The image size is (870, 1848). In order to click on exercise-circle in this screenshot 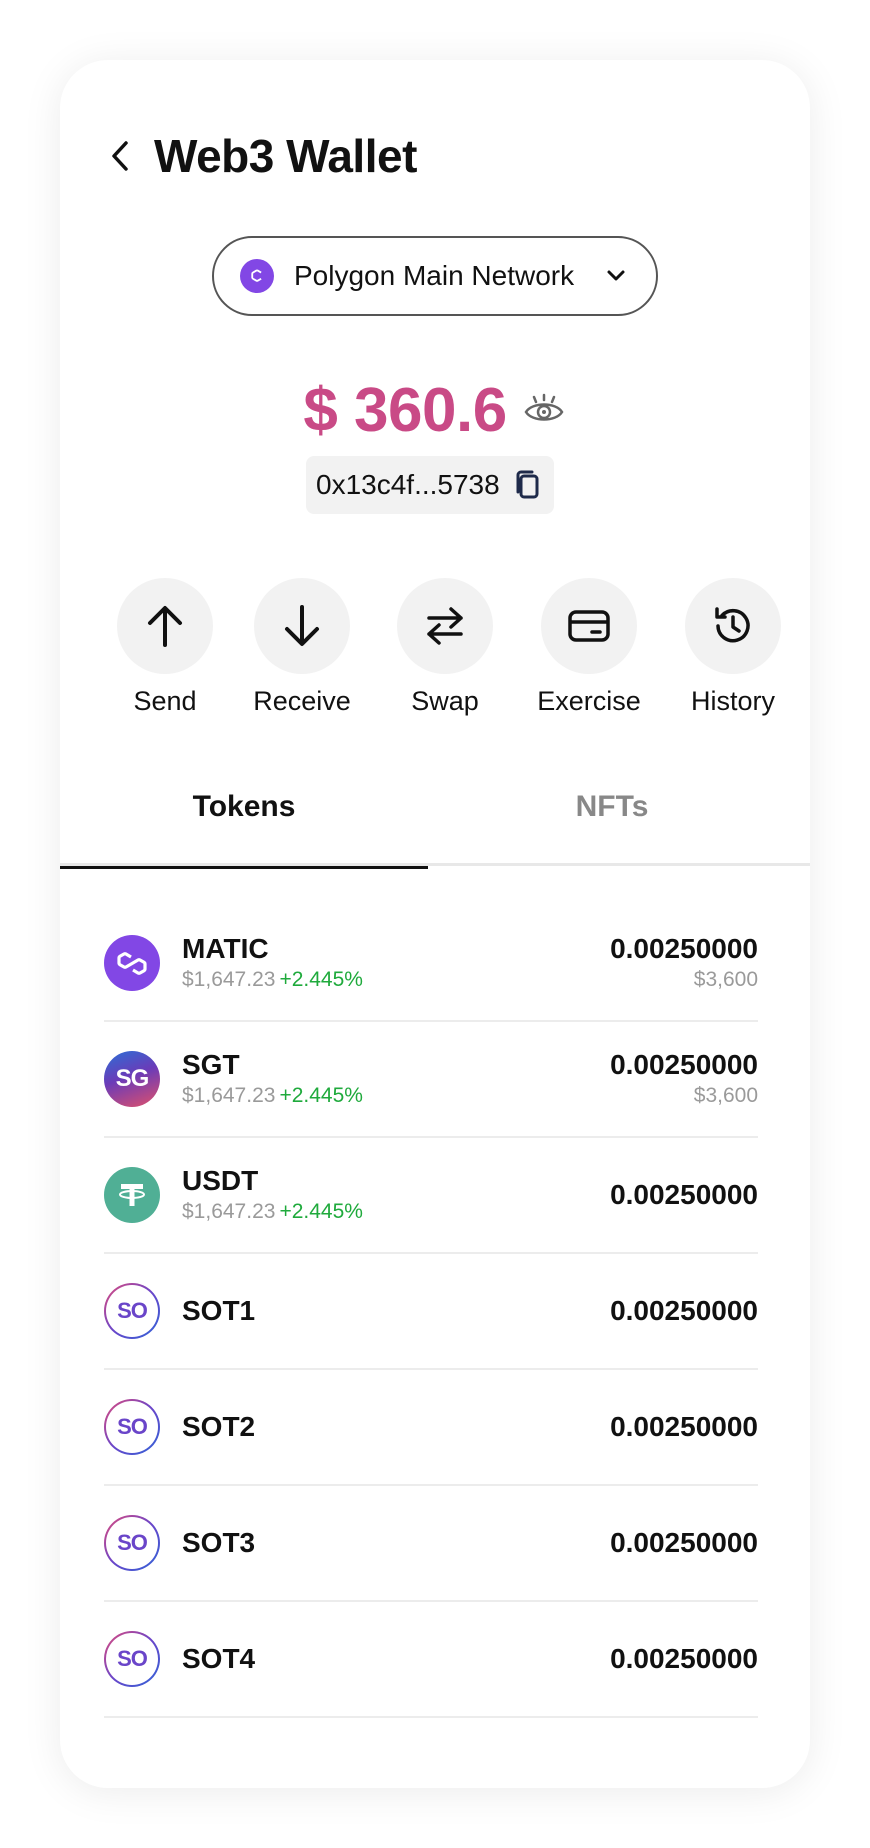, I will do `click(589, 626)`.